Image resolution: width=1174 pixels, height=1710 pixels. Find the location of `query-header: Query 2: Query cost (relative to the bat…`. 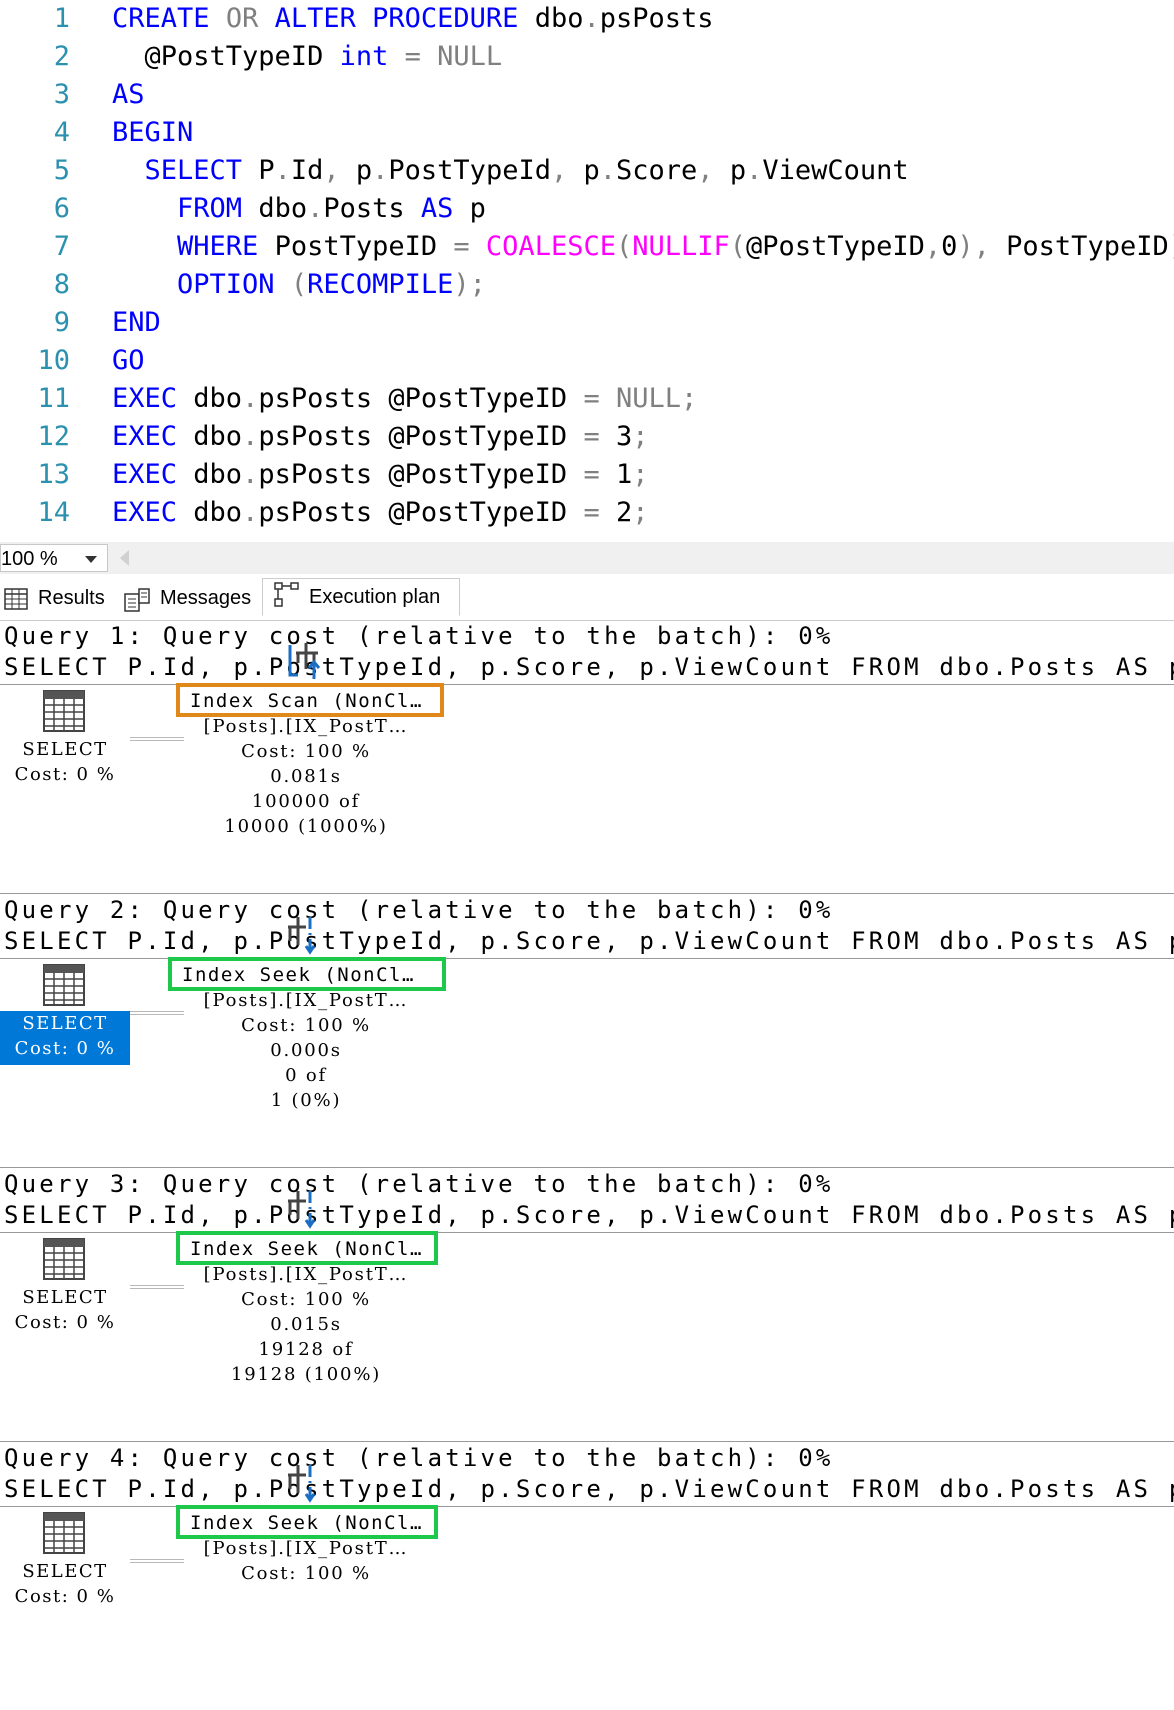

query-header: Query 2: Query cost (relative to the bat… is located at coordinates (419, 910).